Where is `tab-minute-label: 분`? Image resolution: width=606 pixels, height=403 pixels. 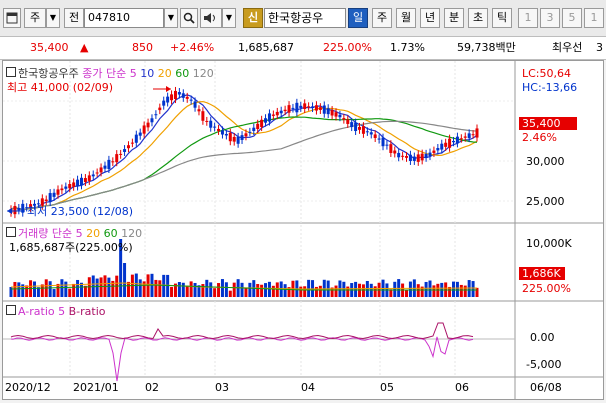
tab-minute-label: 분 is located at coordinates (454, 17).